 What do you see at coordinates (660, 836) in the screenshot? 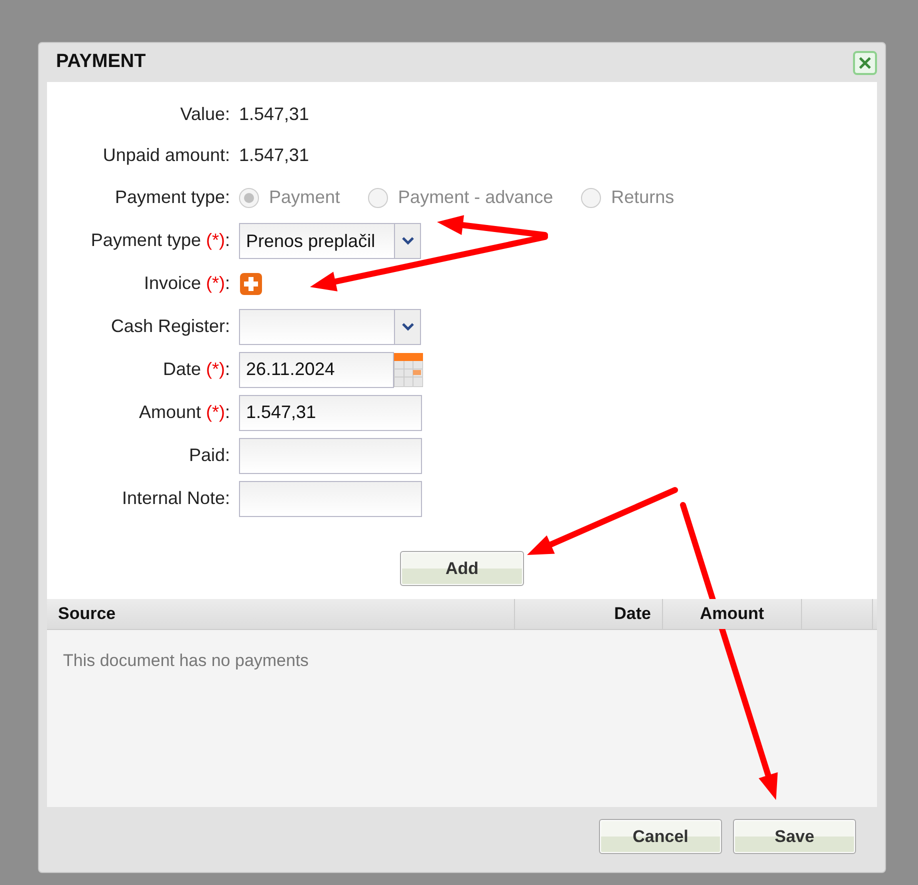
I see `cancel-button: Cancel` at bounding box center [660, 836].